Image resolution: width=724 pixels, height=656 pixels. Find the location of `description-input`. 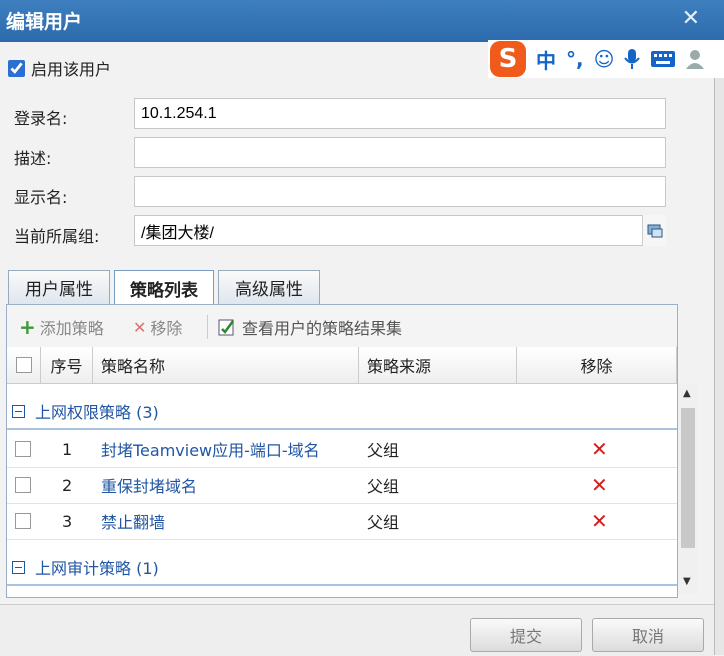

description-input is located at coordinates (400, 152).